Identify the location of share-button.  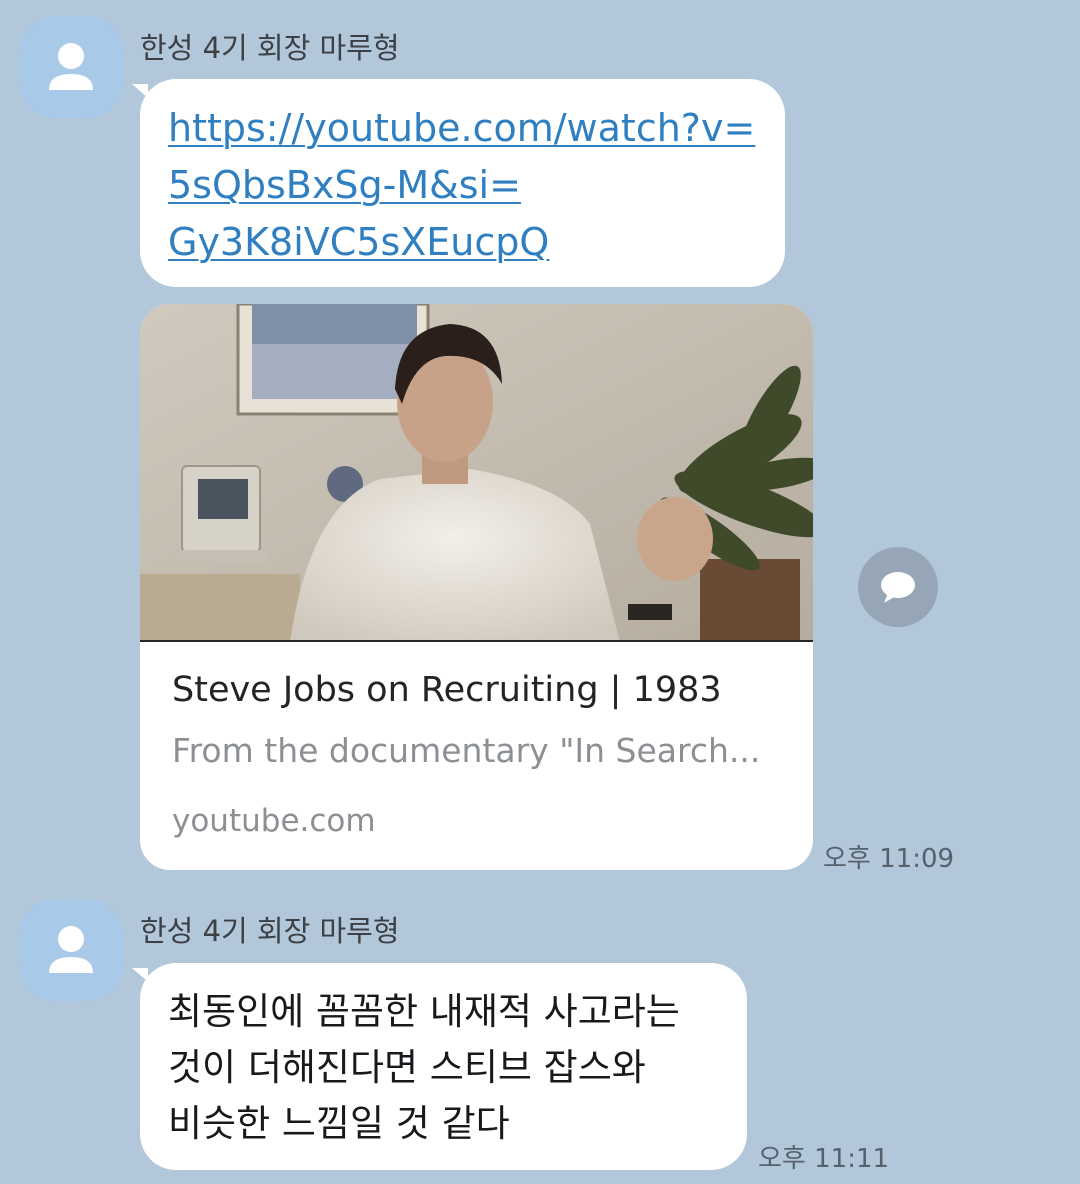
(898, 587).